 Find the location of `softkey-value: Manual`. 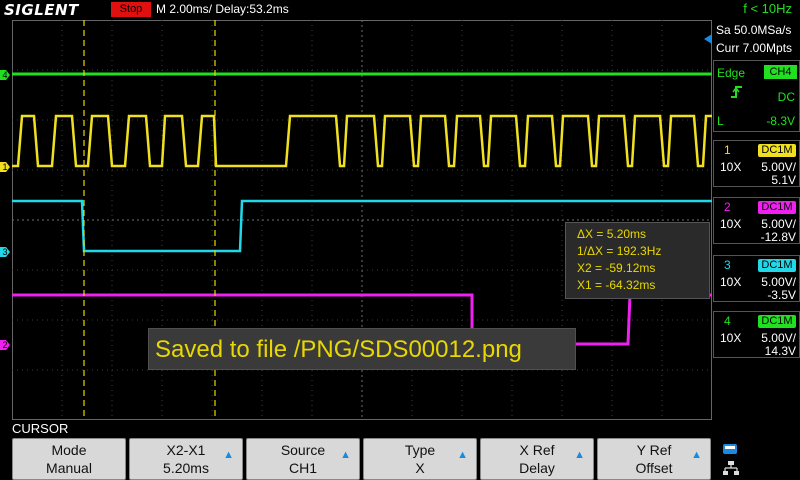

softkey-value: Manual is located at coordinates (69, 468).